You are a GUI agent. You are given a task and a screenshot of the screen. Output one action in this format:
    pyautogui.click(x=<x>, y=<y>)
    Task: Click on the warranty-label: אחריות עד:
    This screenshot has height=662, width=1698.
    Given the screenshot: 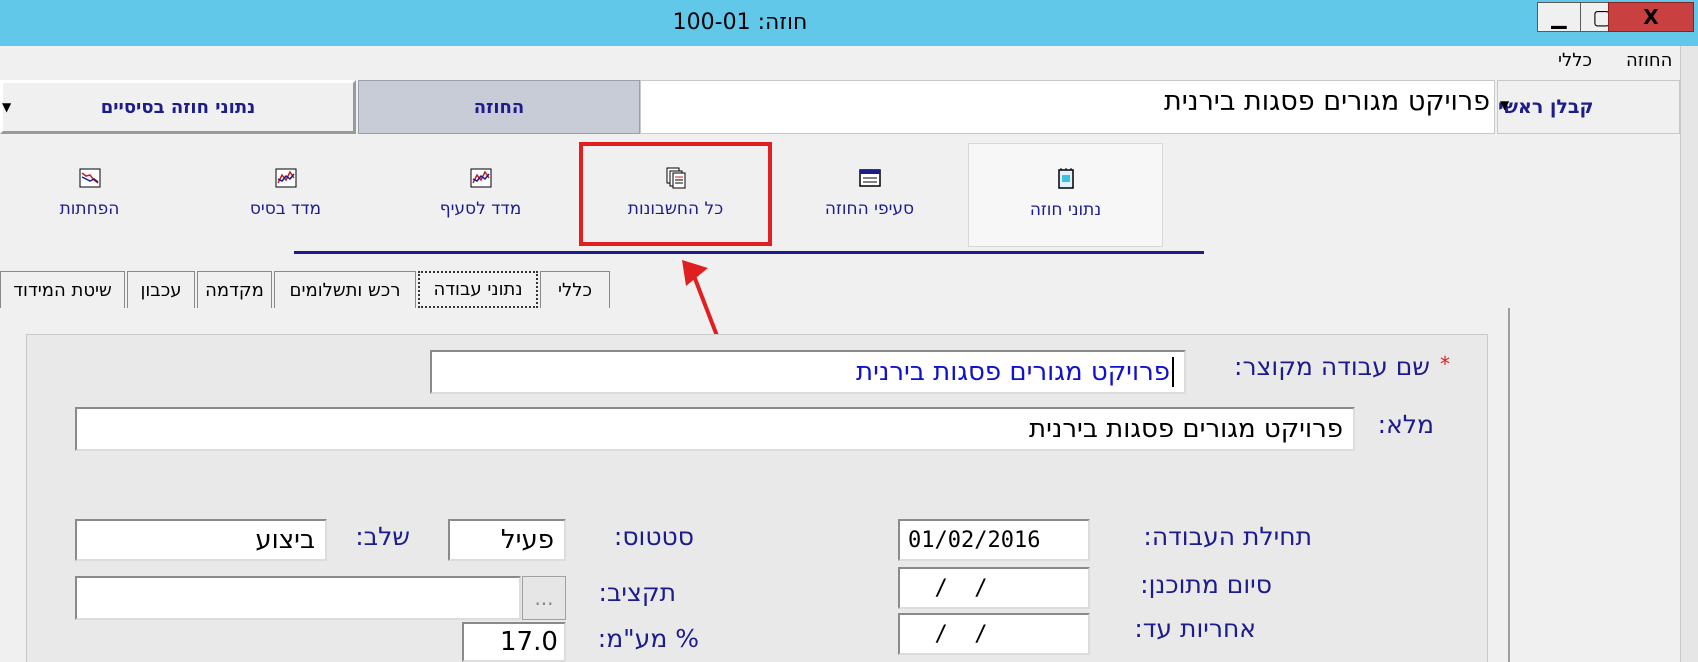 What is the action you would take?
    pyautogui.click(x=1195, y=628)
    